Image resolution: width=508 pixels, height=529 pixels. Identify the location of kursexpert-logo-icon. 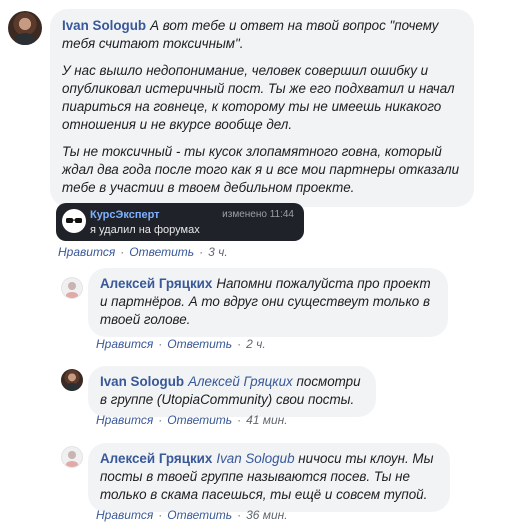
(74, 221).